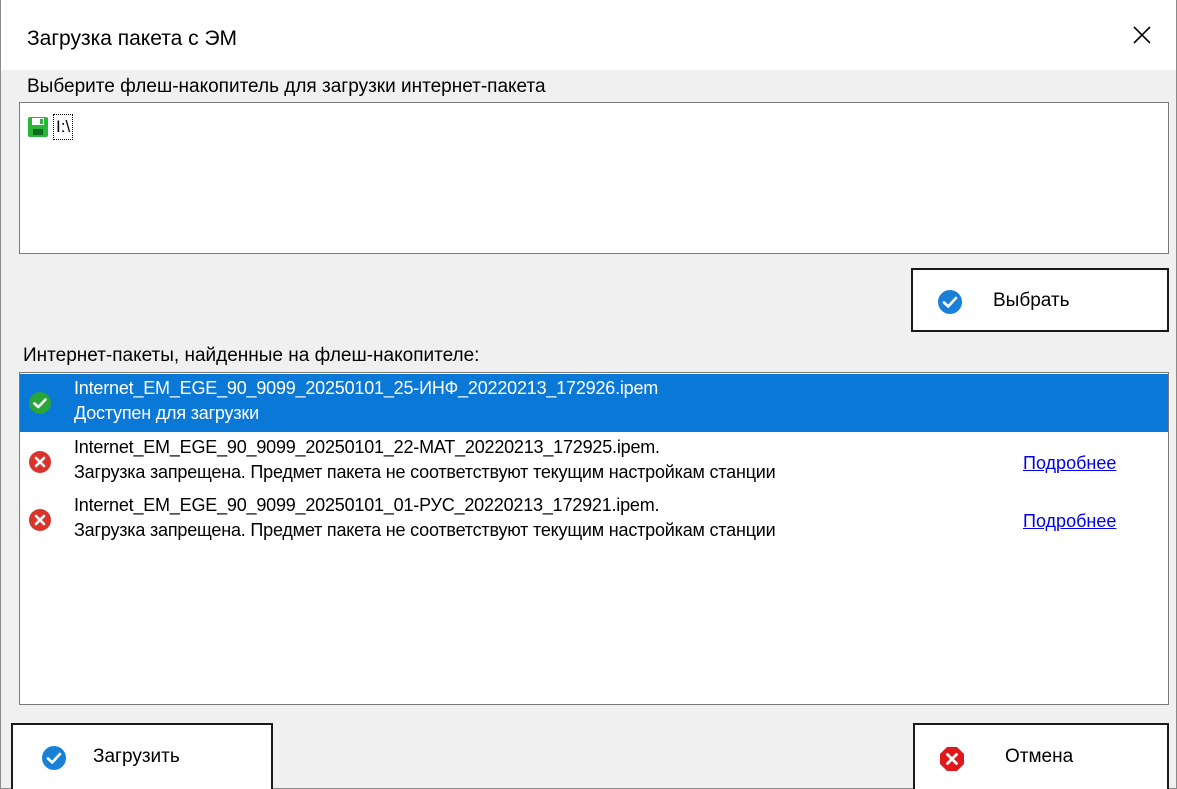  What do you see at coordinates (166, 413) in the screenshot?
I see `package-status: Доступен для загрузки` at bounding box center [166, 413].